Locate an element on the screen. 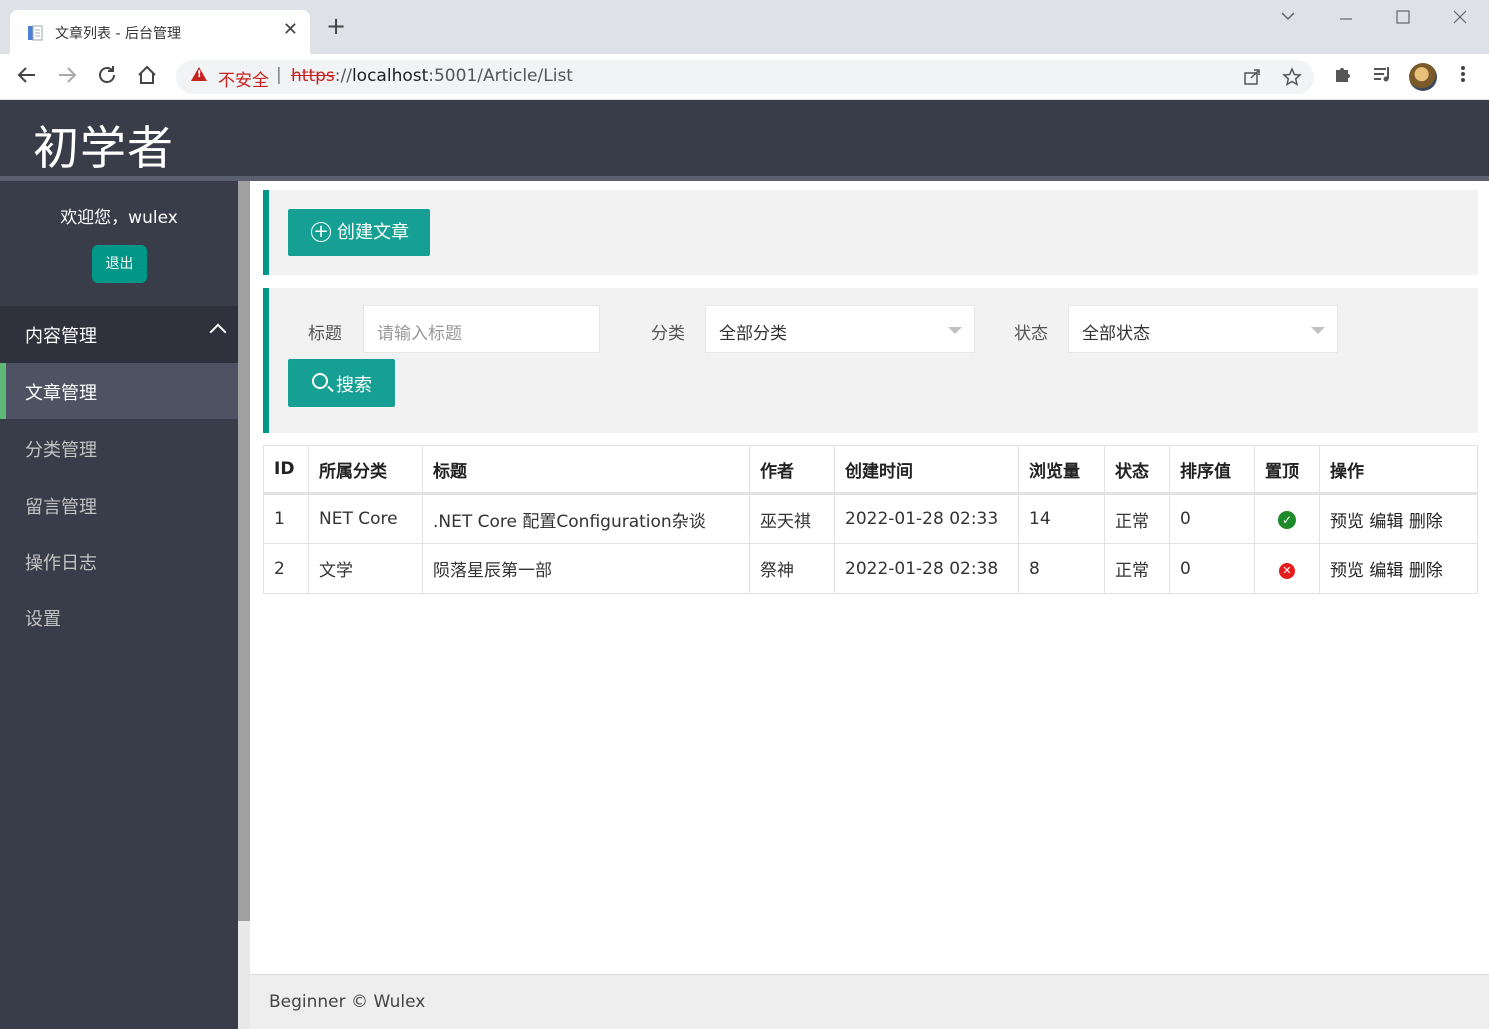 This screenshot has height=1029, width=1489. back-arrow-icon is located at coordinates (27, 78).